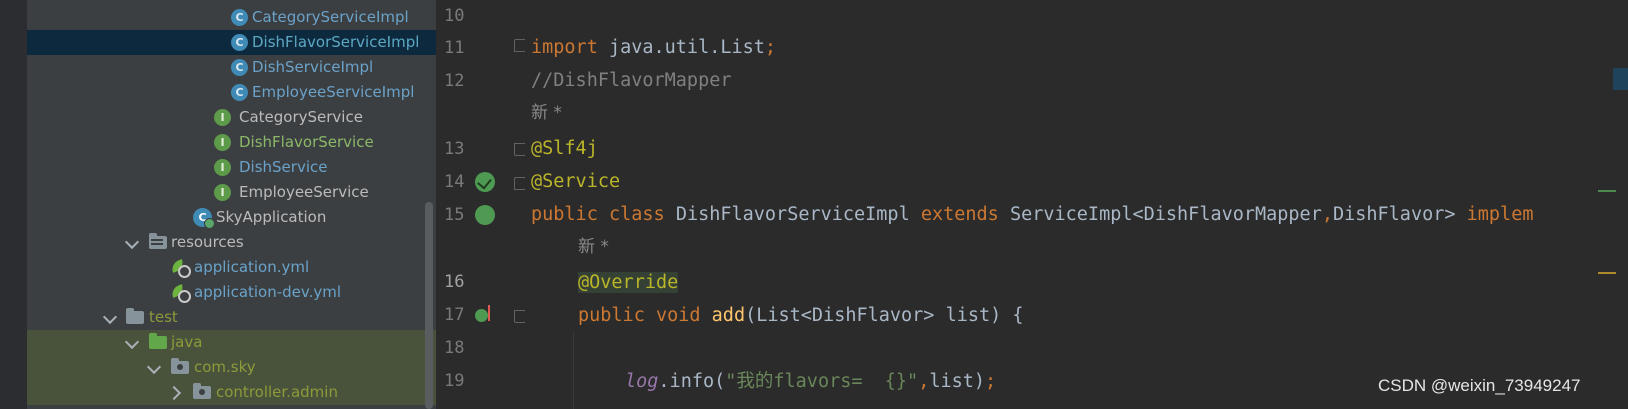 The height and width of the screenshot is (409, 1628). I want to click on tree-item-dish-flavor-service-impl: C DishFlavorServiceImpl, so click(231, 42).